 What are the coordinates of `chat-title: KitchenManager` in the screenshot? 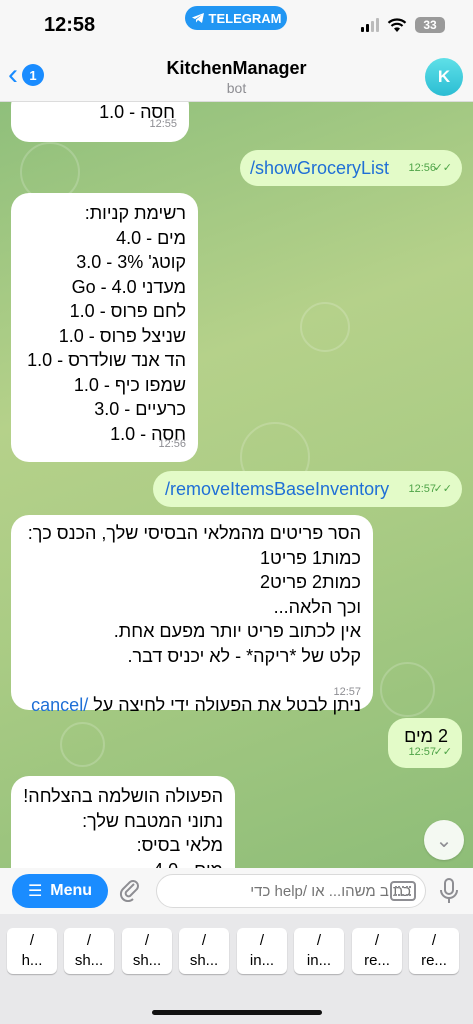 It's located at (236, 68).